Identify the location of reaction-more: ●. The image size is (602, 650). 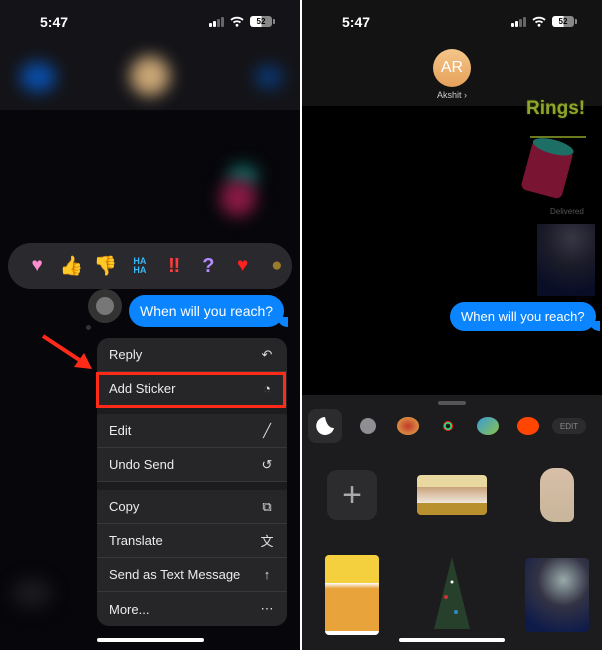
(277, 266).